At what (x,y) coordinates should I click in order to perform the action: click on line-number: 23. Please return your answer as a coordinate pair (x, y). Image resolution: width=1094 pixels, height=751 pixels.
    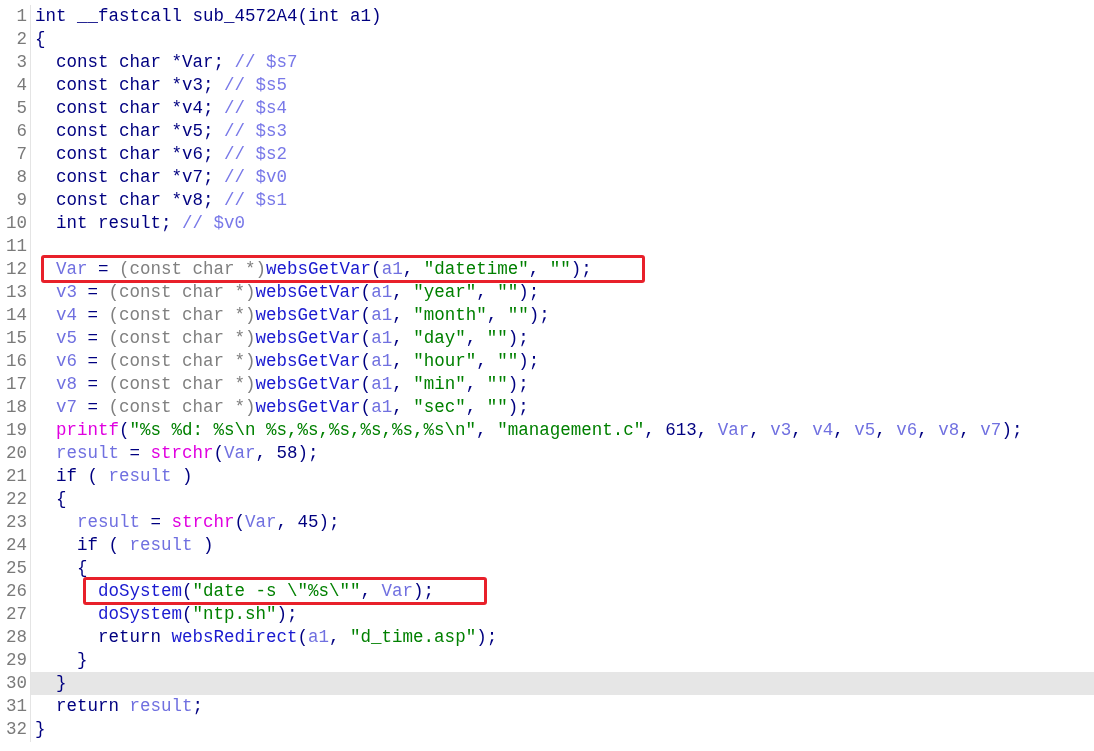
    Looking at the image, I should click on (15, 523).